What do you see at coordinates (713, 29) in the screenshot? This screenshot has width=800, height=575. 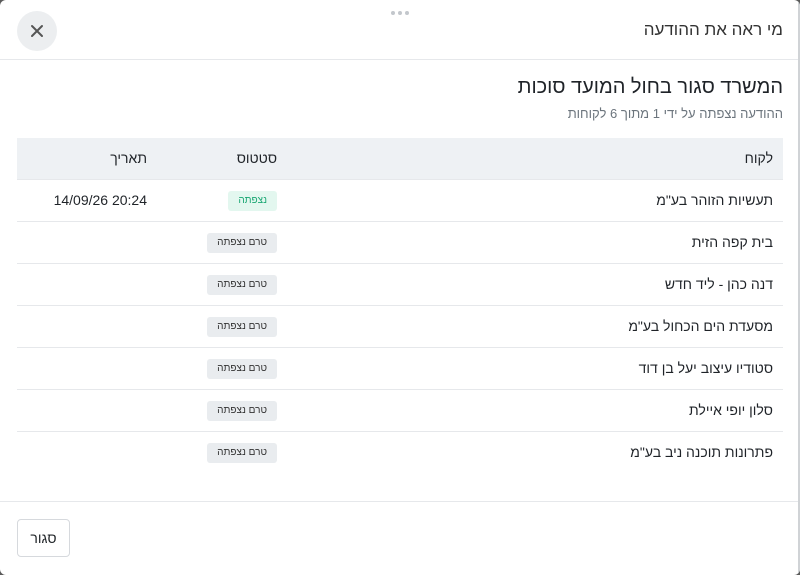 I see `modal-title: מי ראה את ההודעה` at bounding box center [713, 29].